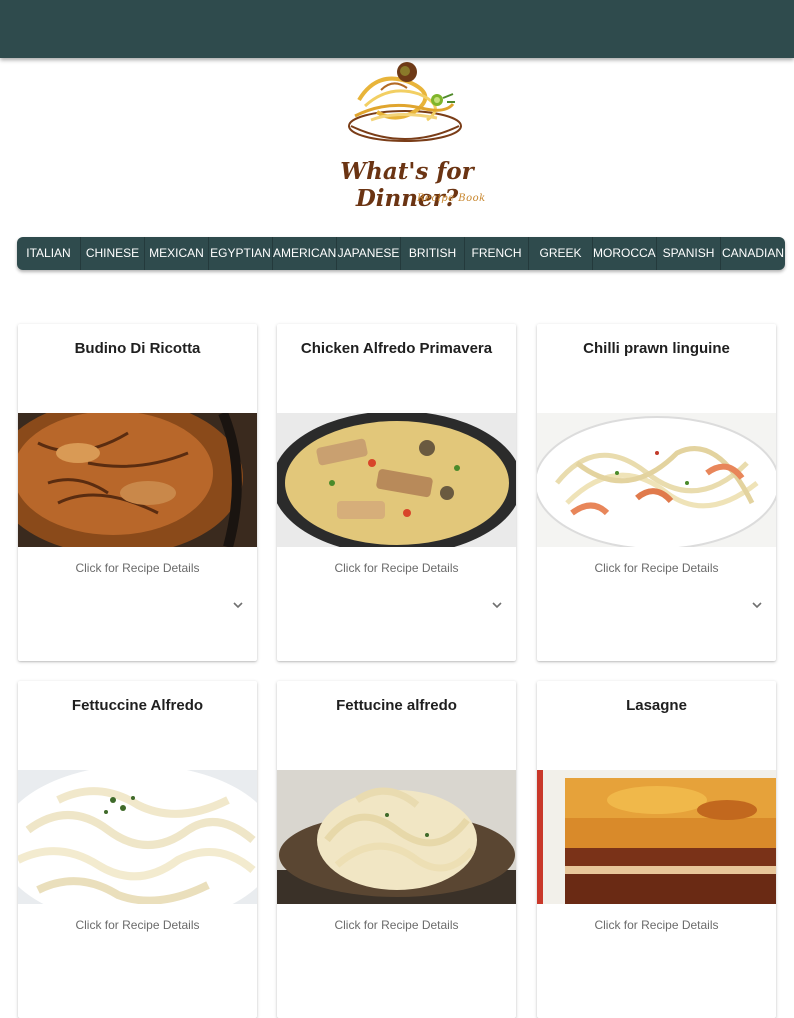 This screenshot has height=1018, width=794. Describe the element at coordinates (113, 253) in the screenshot. I see `nav-item-chinese: CHINESE` at that location.